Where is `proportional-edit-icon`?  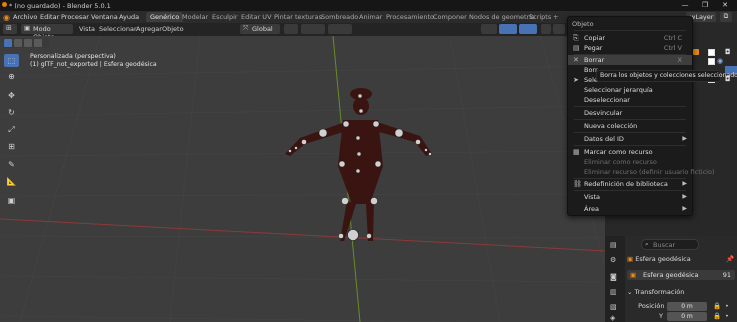
proportional-edit-icon is located at coordinates (340, 29).